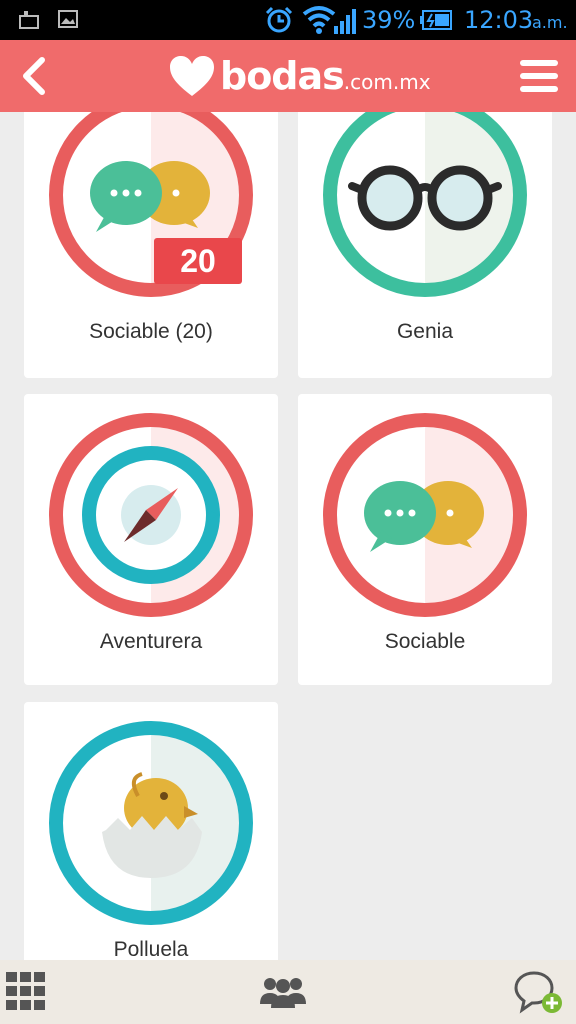 This screenshot has height=1024, width=576. I want to click on grid-icon, so click(26, 991).